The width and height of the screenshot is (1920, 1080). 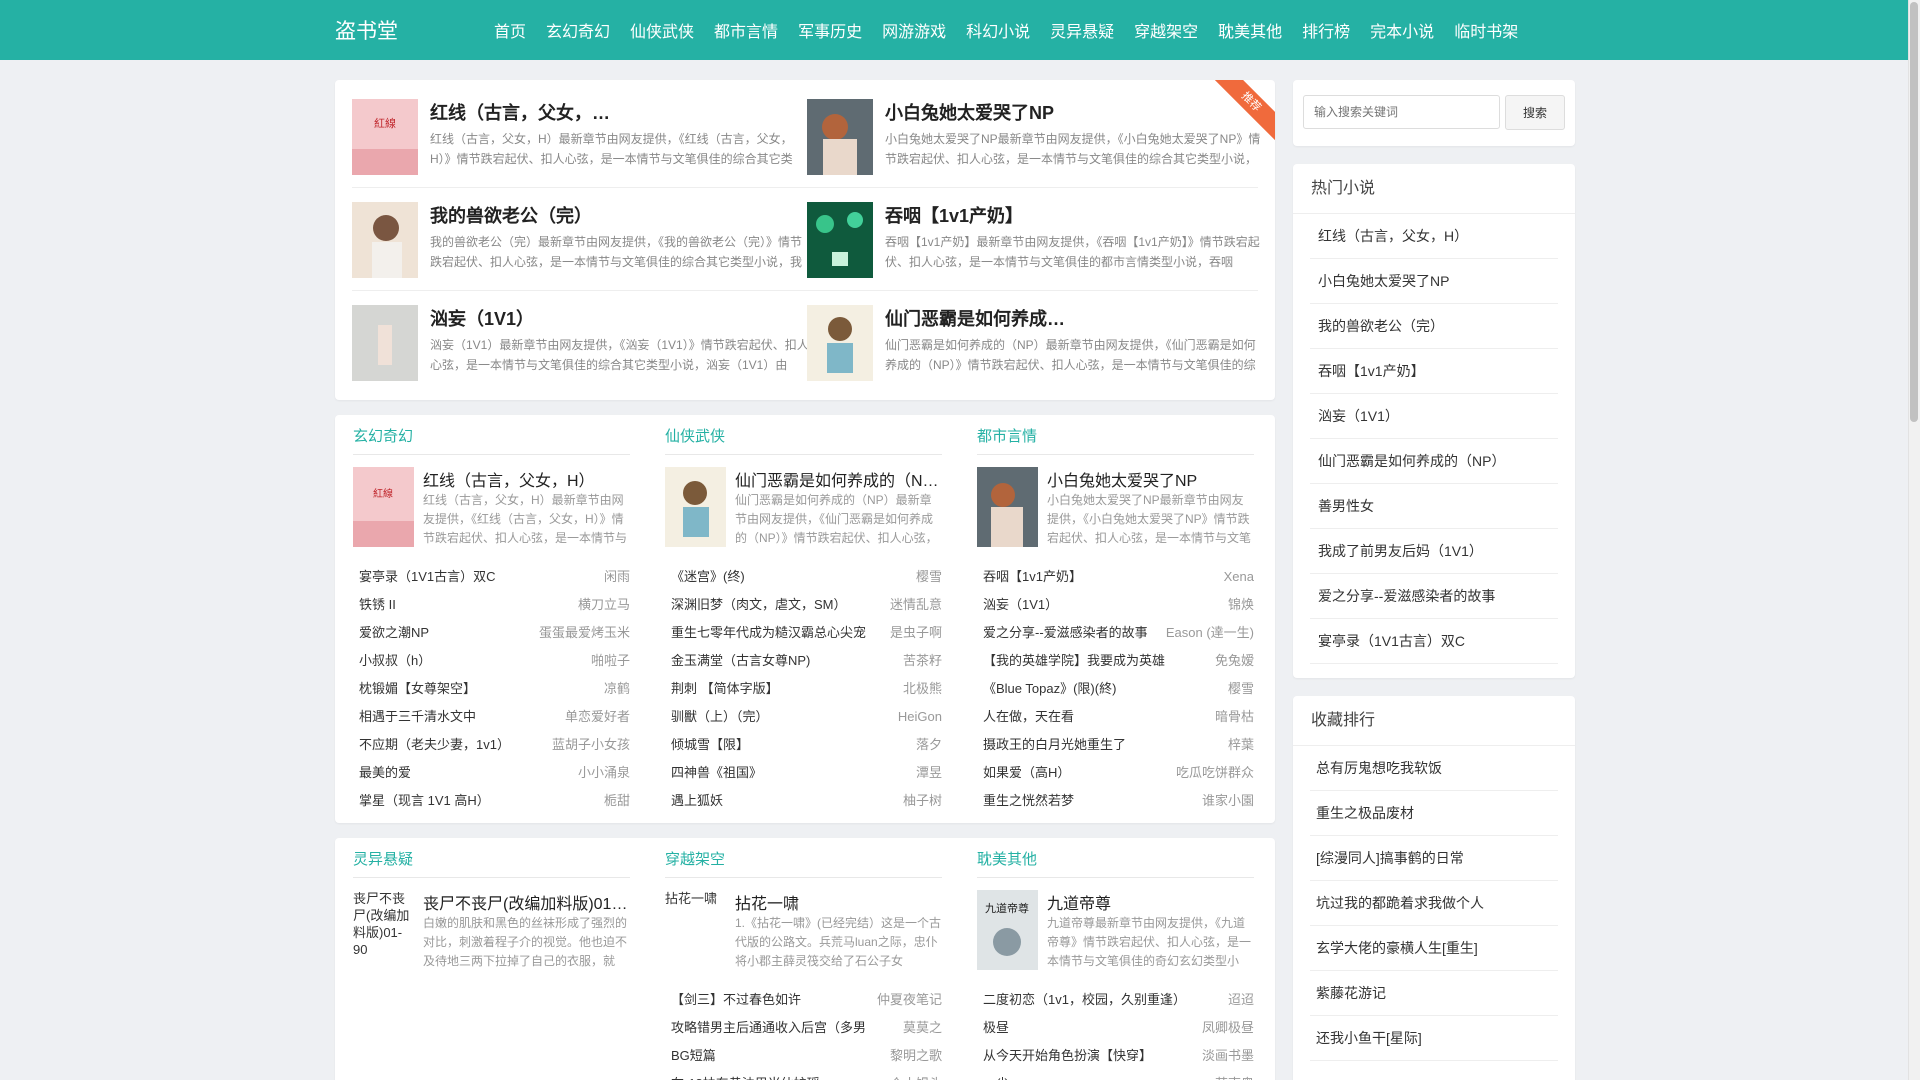 What do you see at coordinates (693, 1056) in the screenshot?
I see `book-name: BG短篇` at bounding box center [693, 1056].